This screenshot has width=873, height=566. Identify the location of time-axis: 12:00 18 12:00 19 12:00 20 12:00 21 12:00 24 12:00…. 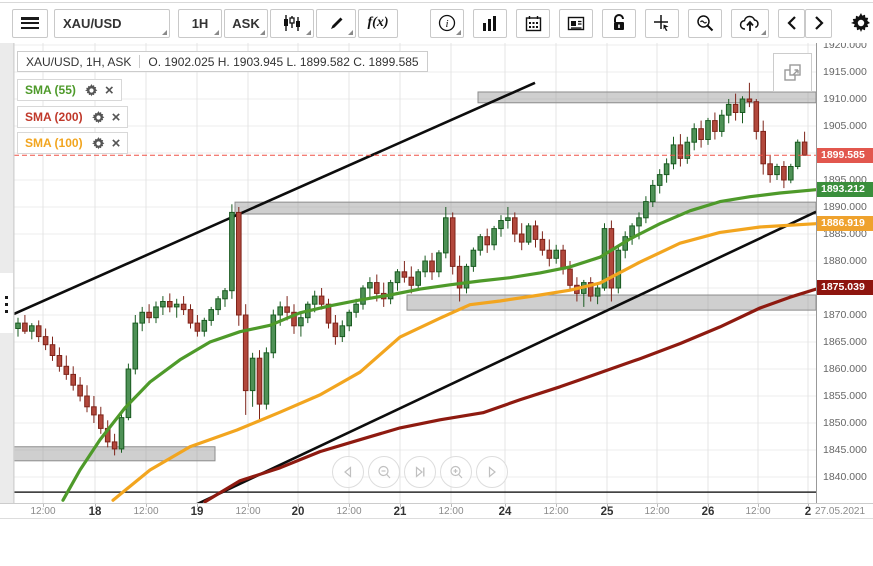
(436, 511).